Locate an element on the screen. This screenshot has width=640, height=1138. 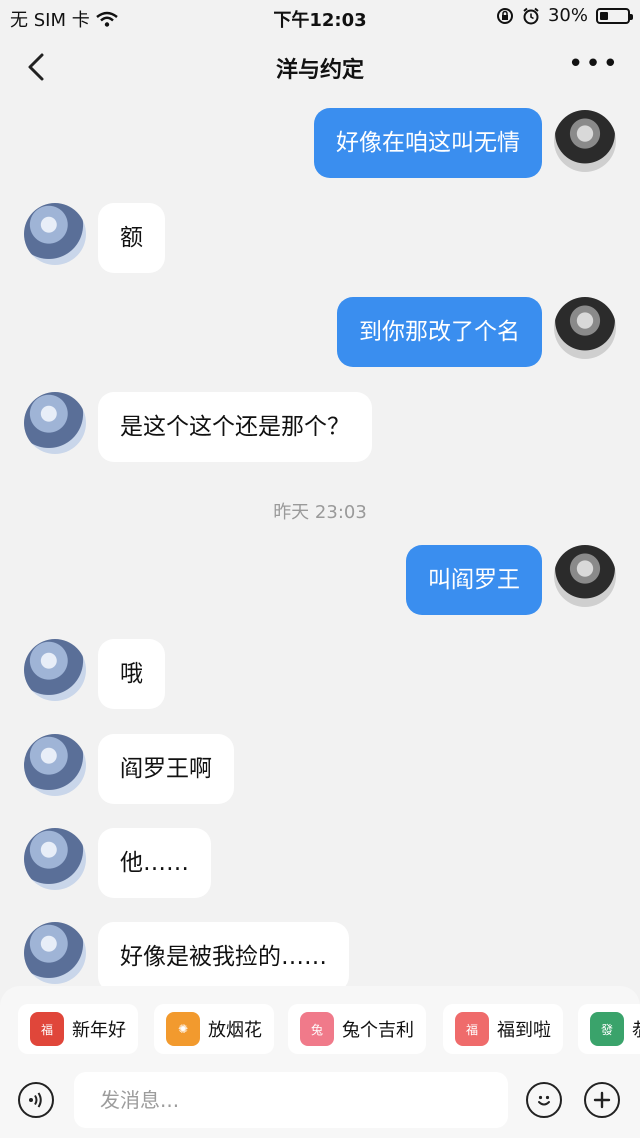
quick-reply-bar: 福 新年好 ✺ 放烟花 兔 兔个吉利 福 福到啦 發 恭 is located at coordinates (320, 1029).